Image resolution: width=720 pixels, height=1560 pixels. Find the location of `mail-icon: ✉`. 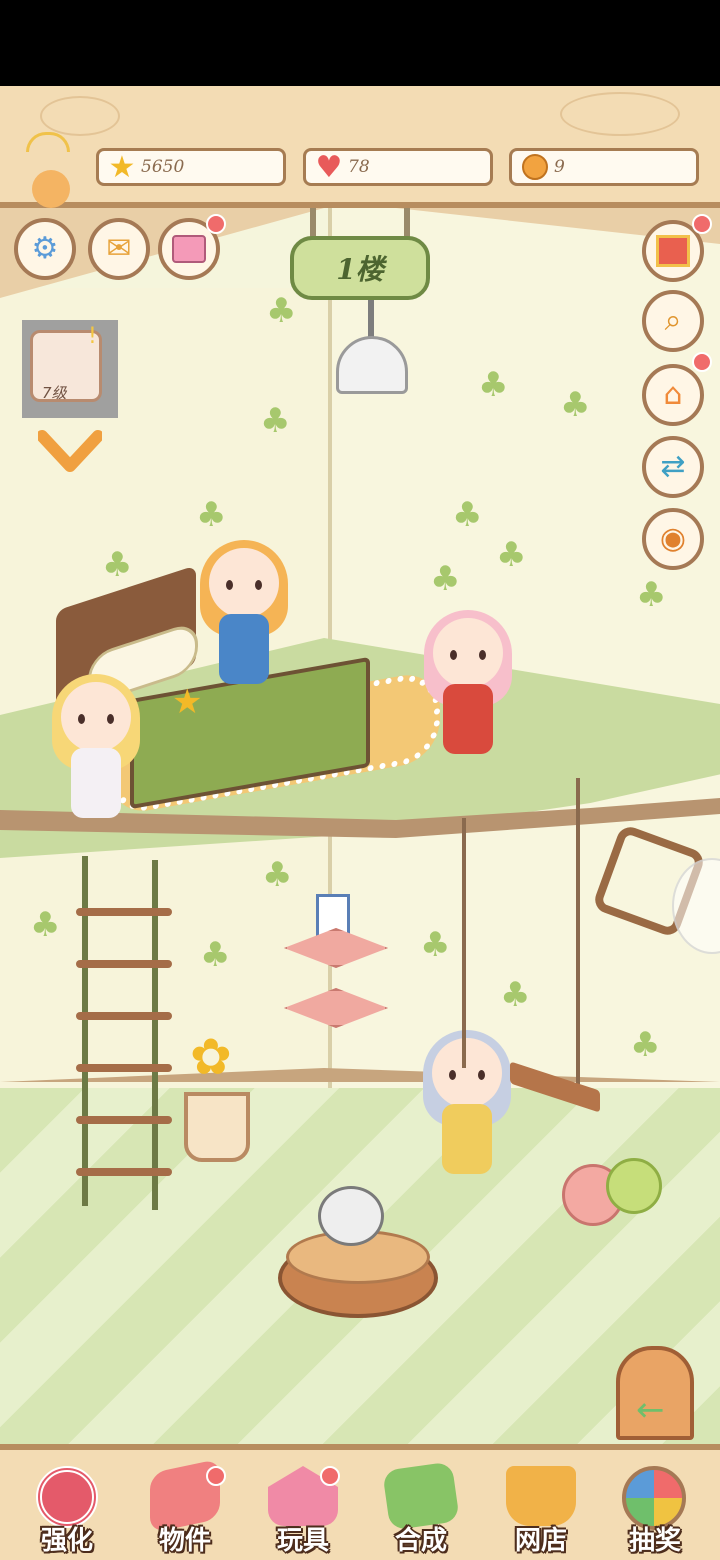

mail-icon: ✉ is located at coordinates (119, 248).